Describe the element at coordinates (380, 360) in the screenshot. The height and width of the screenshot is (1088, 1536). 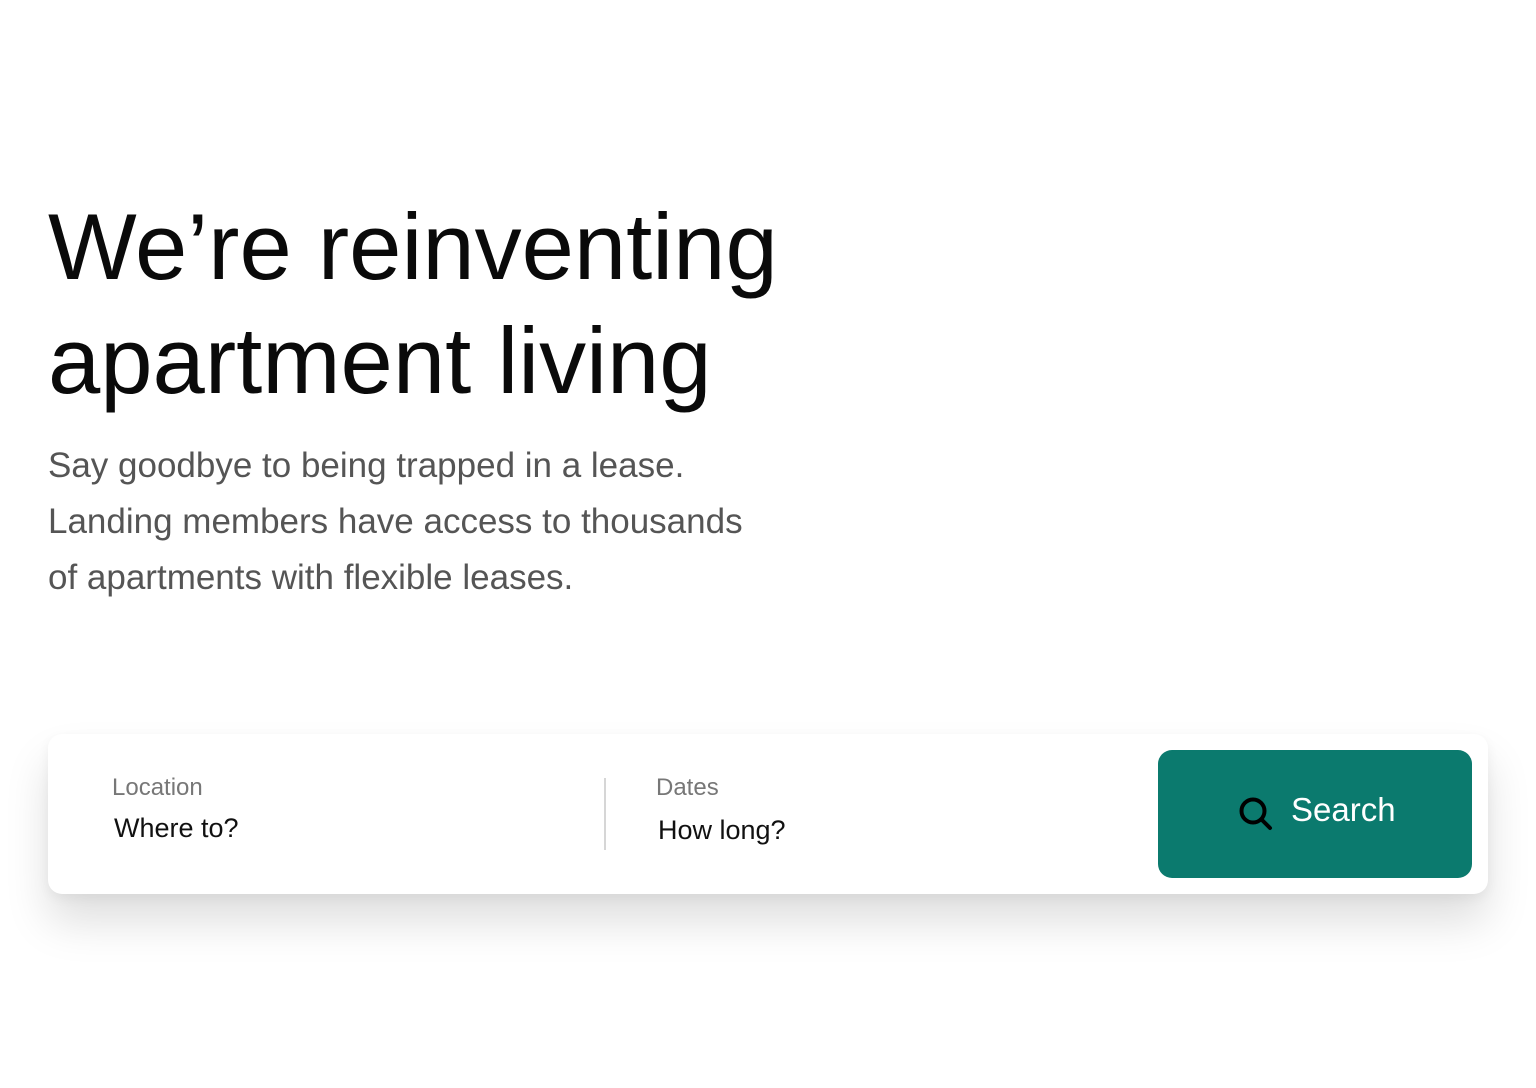
I see `hero-title-line: apartment living` at that location.